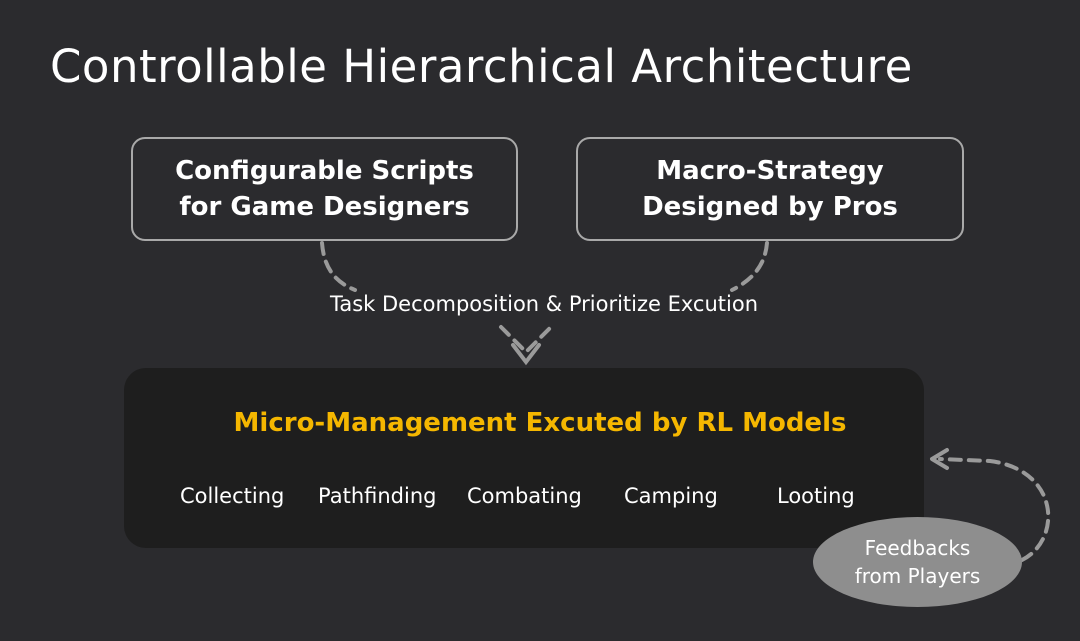 The height and width of the screenshot is (641, 1080). Describe the element at coordinates (917, 562) in the screenshot. I see `feedback-ellipse: Feedbacks from Players` at that location.